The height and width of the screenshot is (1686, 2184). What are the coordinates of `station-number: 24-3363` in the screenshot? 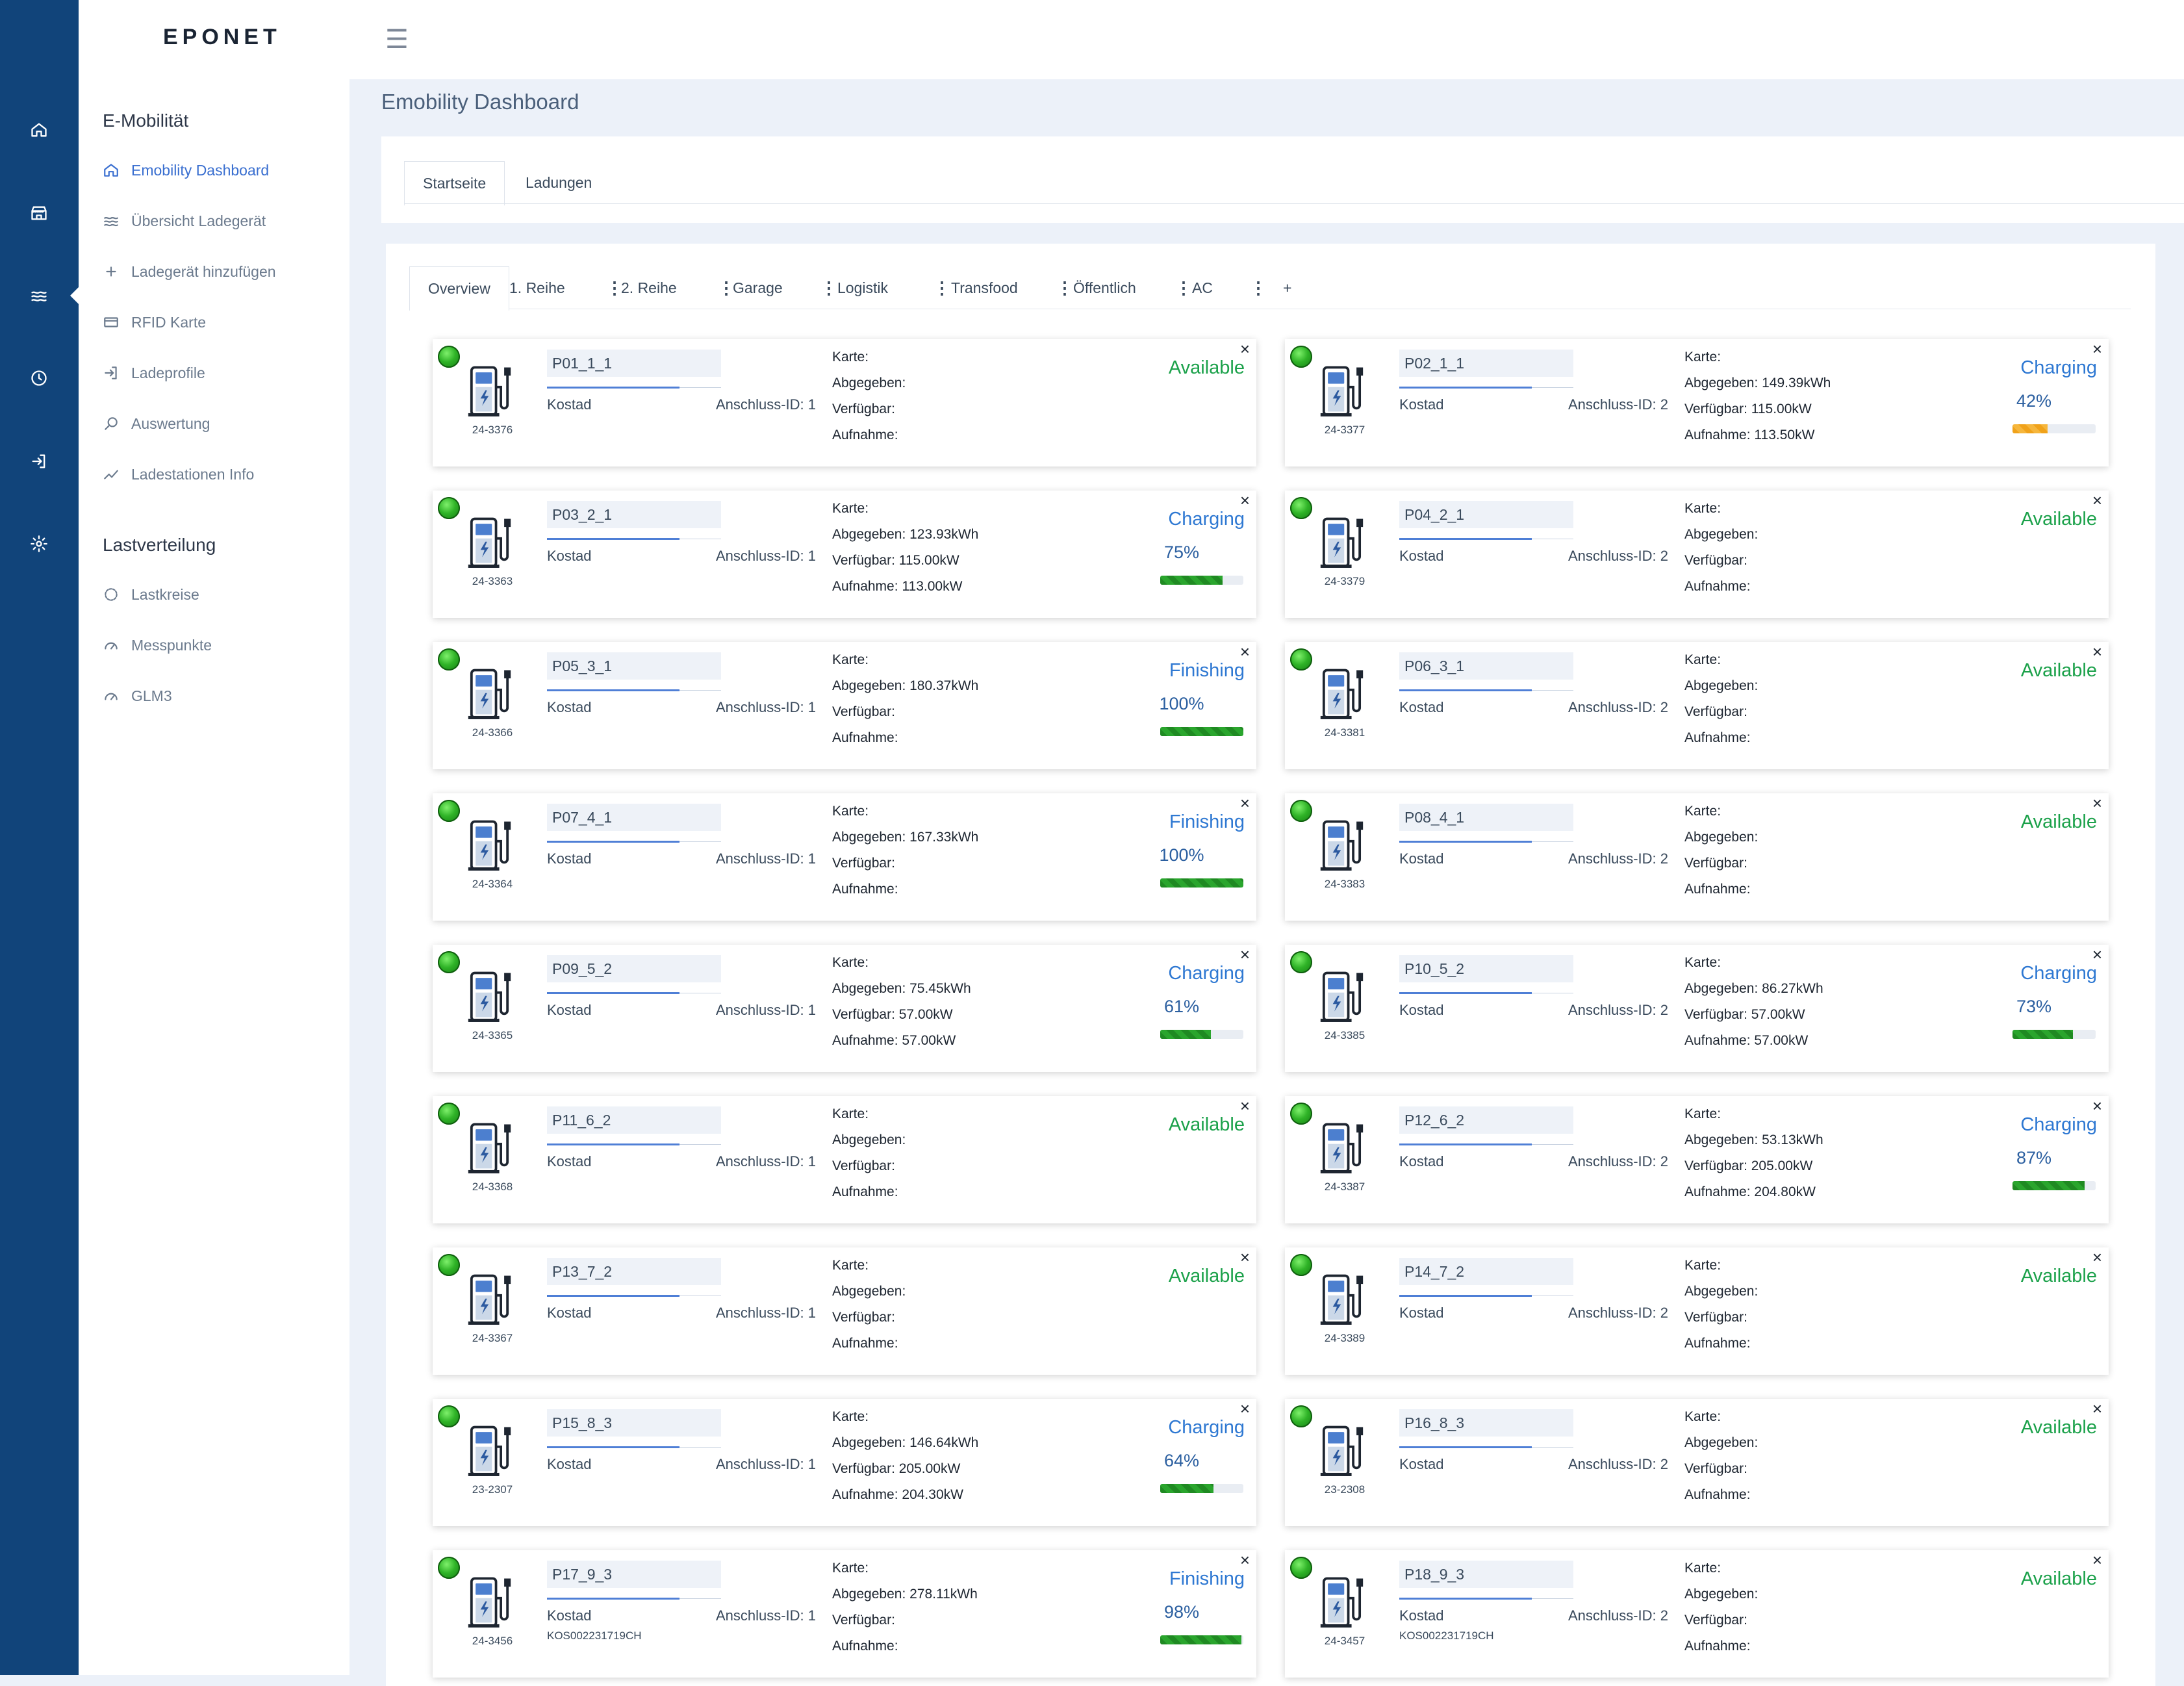 It's located at (493, 581).